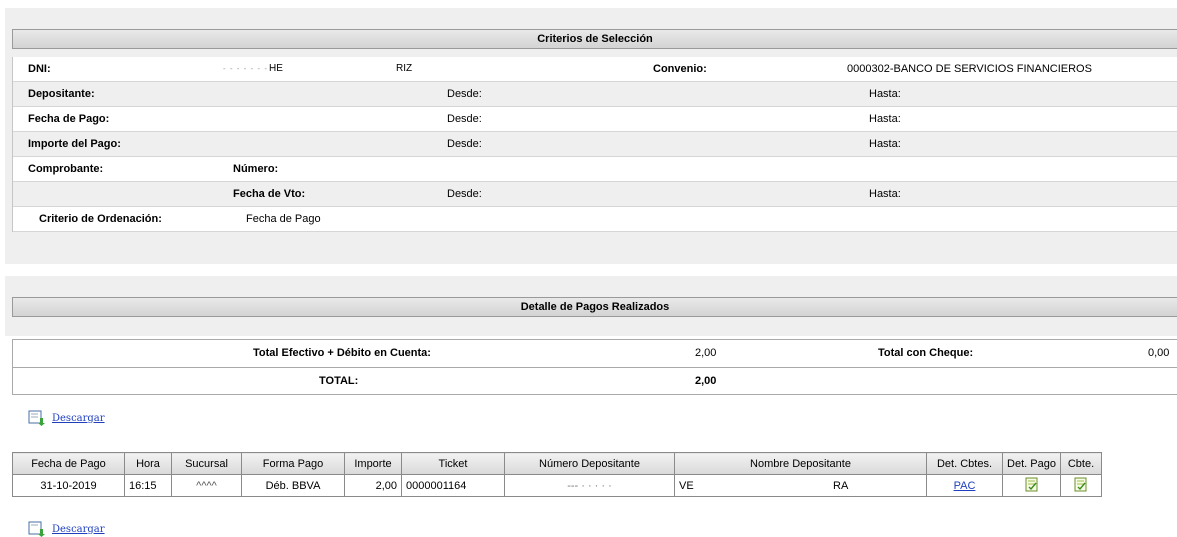  I want to click on cell-det-pago, so click(1031, 485).